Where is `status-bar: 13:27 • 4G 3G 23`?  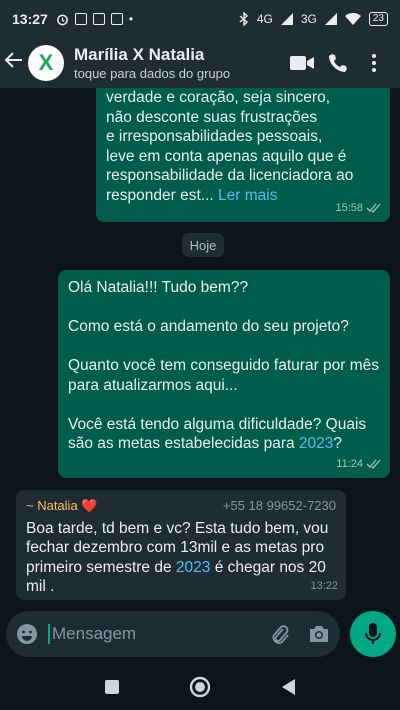 status-bar: 13:27 • 4G 3G 23 is located at coordinates (200, 19).